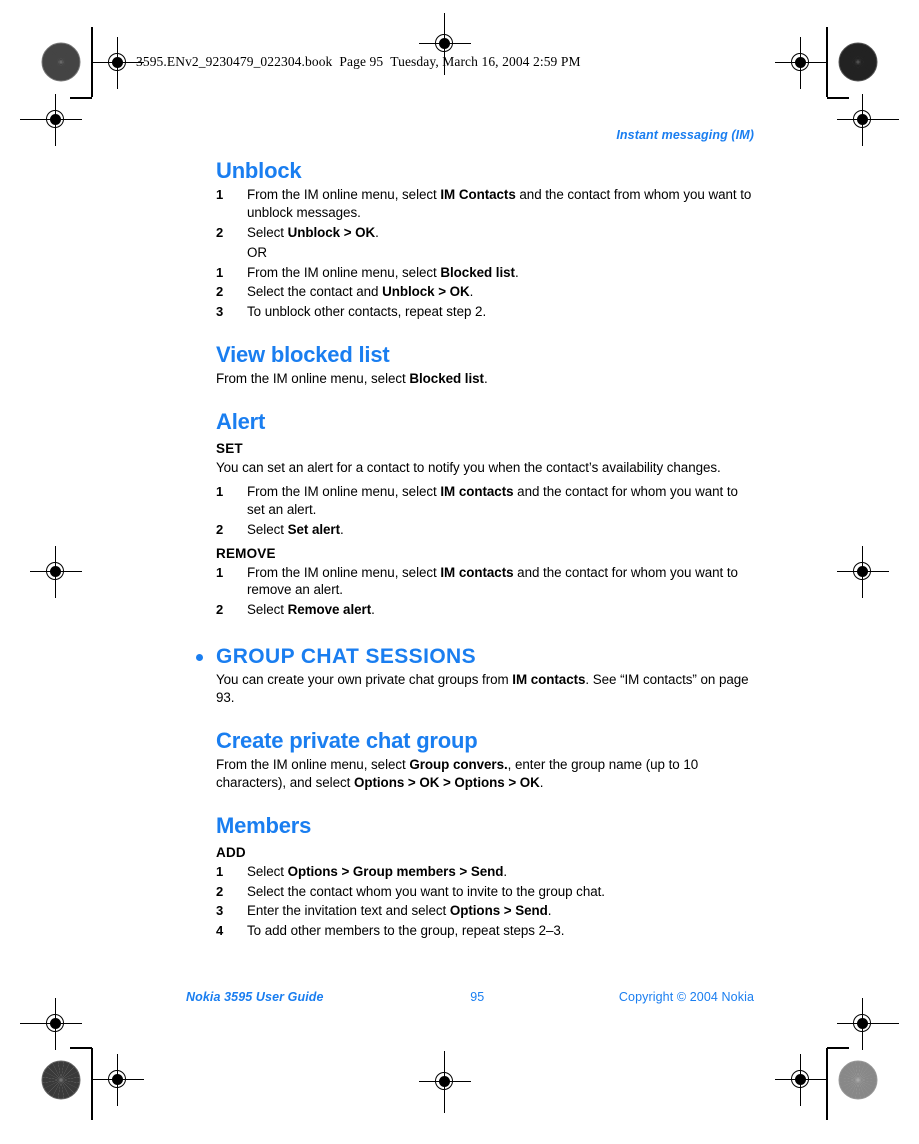 The width and height of the screenshot is (919, 1144). Describe the element at coordinates (241, 421) in the screenshot. I see `heading-alert: Alert` at that location.